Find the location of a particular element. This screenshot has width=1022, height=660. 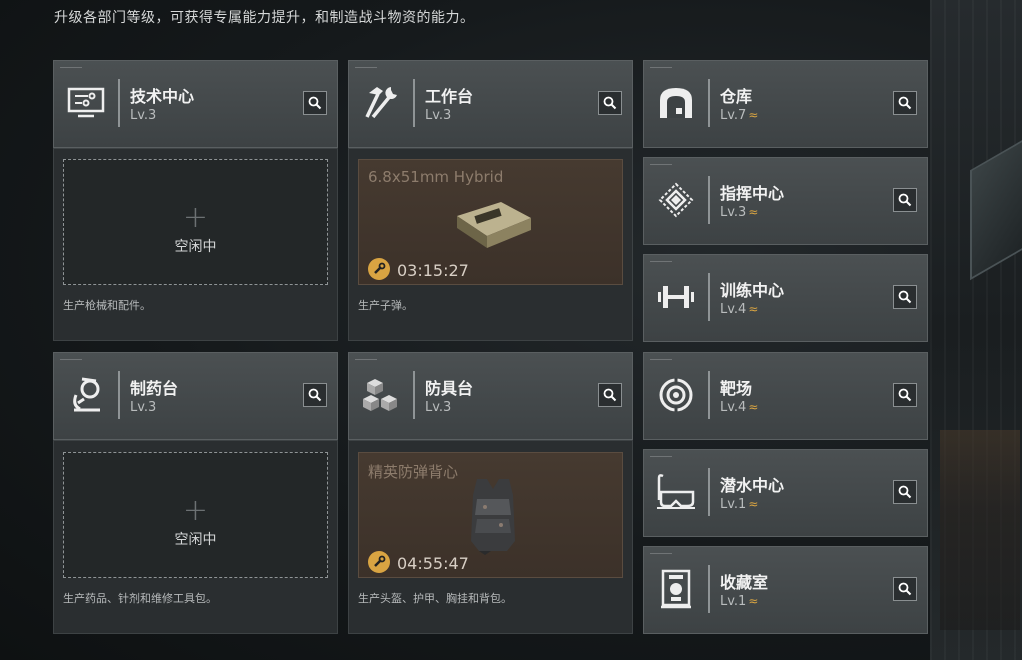

dept-training-header: 训练中心 Lv.4 ≈ is located at coordinates (785, 298).